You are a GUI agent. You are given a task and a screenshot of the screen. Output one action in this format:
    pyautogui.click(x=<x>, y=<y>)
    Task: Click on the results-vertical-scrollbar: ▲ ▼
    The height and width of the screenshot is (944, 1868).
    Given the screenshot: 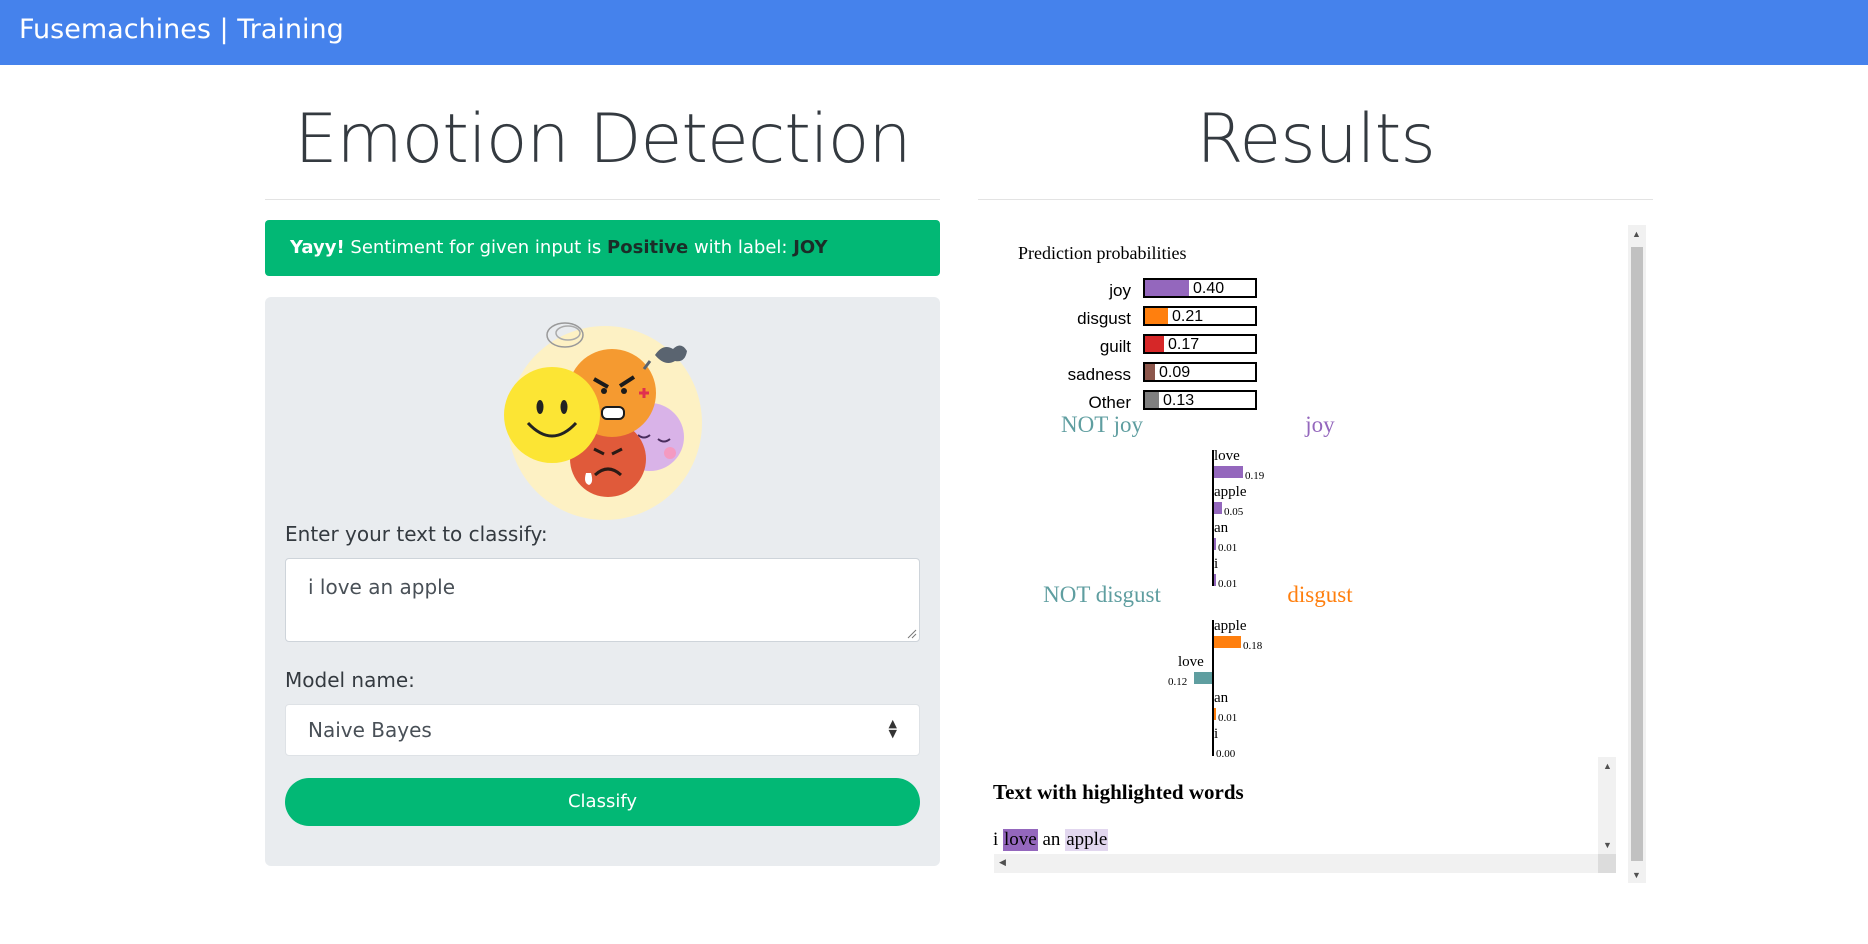 What is the action you would take?
    pyautogui.click(x=1637, y=554)
    